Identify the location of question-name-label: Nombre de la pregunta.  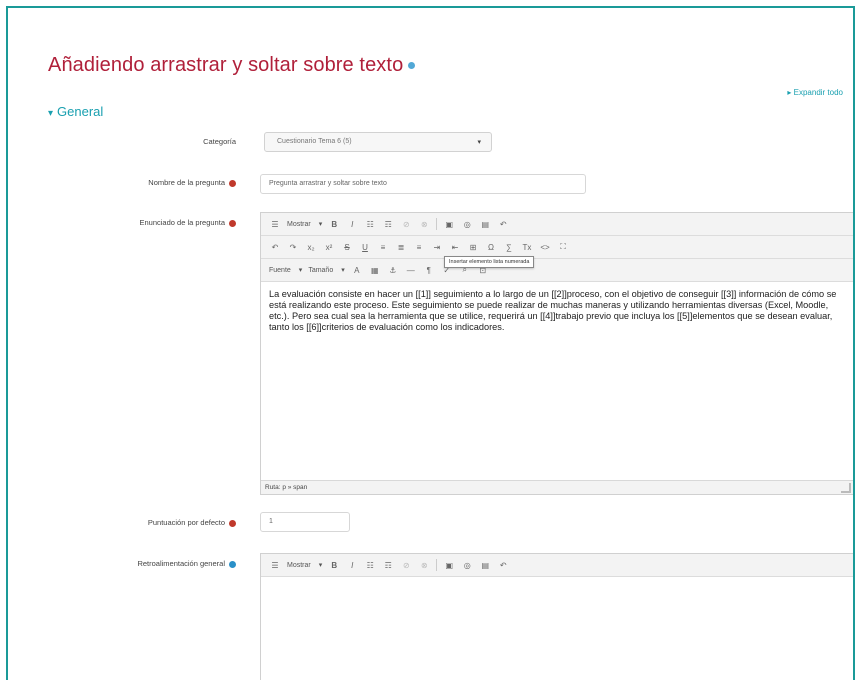
(136, 182).